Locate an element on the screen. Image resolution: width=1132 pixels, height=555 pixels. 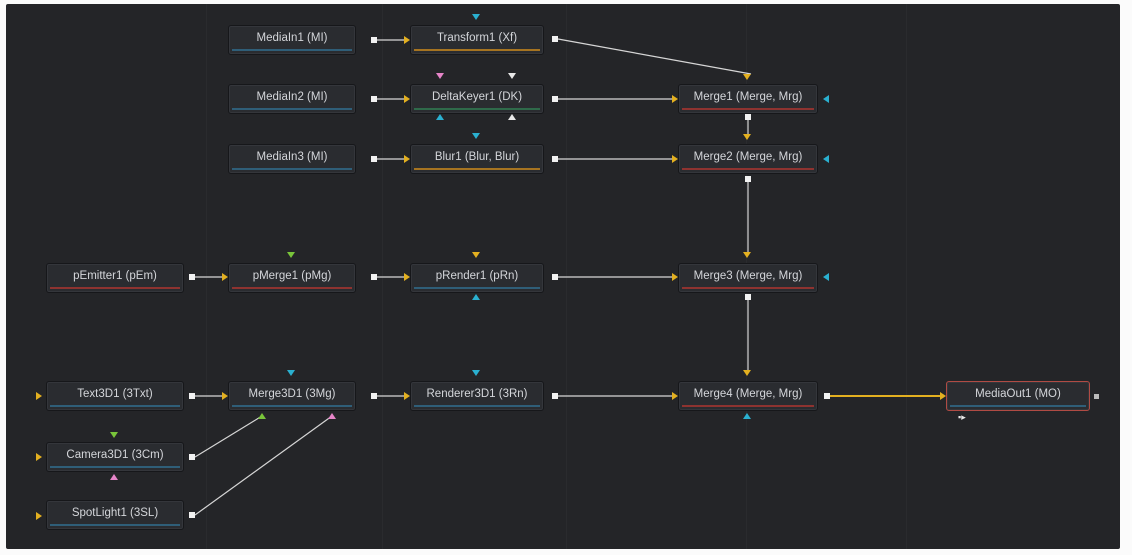
node-label: SpotLight1 (3SL) is located at coordinates (115, 513).